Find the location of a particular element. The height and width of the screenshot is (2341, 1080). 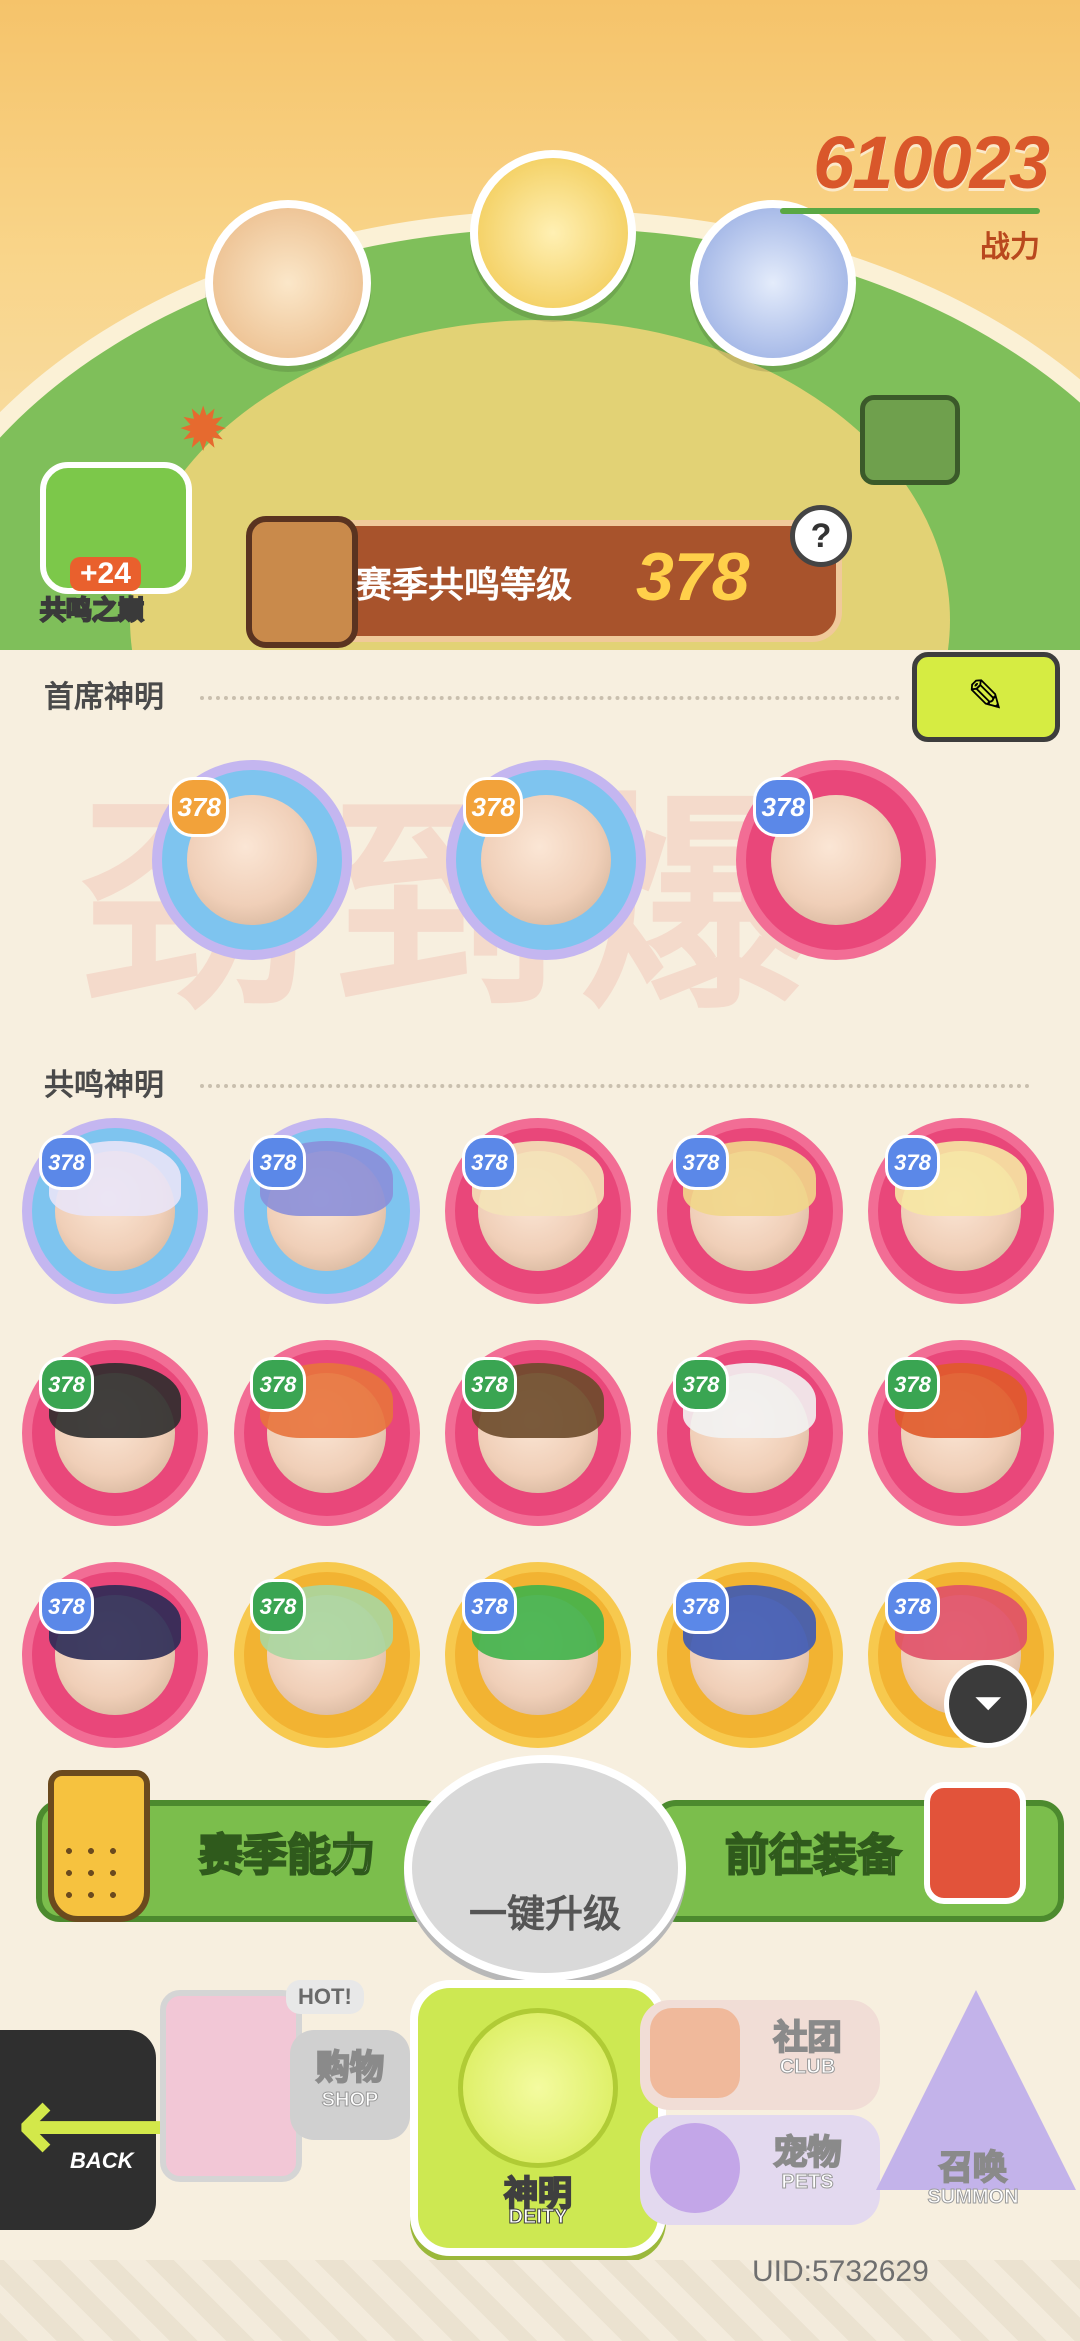

nav-deity: 神明 DEITY is located at coordinates (538, 2118).